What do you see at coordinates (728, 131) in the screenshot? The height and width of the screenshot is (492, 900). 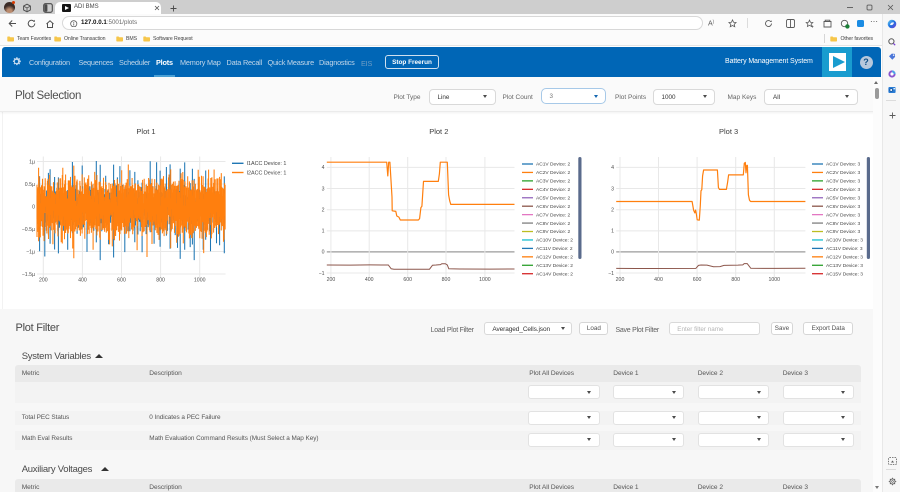 I see `svg-text: Plot 3` at bounding box center [728, 131].